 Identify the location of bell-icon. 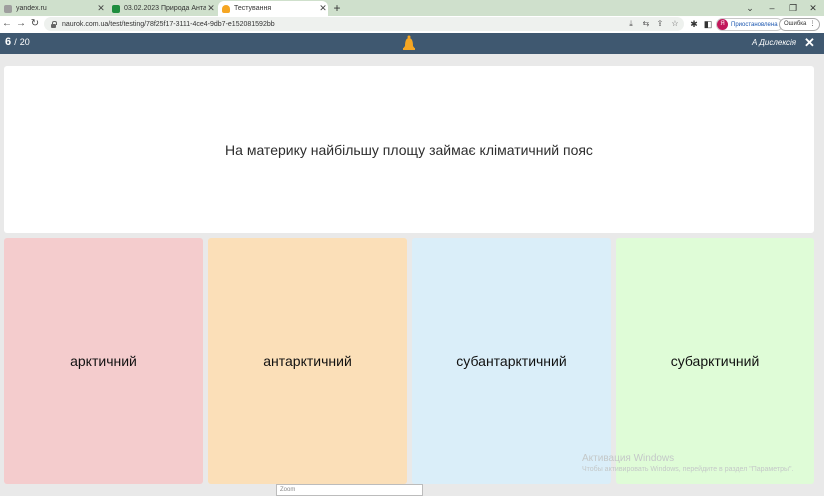
(409, 42).